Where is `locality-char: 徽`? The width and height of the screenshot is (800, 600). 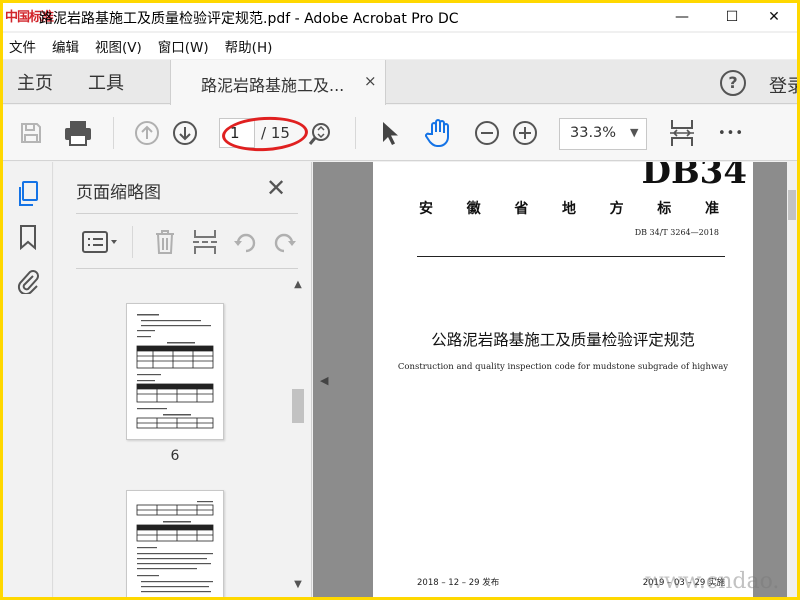 locality-char: 徽 is located at coordinates (473, 209).